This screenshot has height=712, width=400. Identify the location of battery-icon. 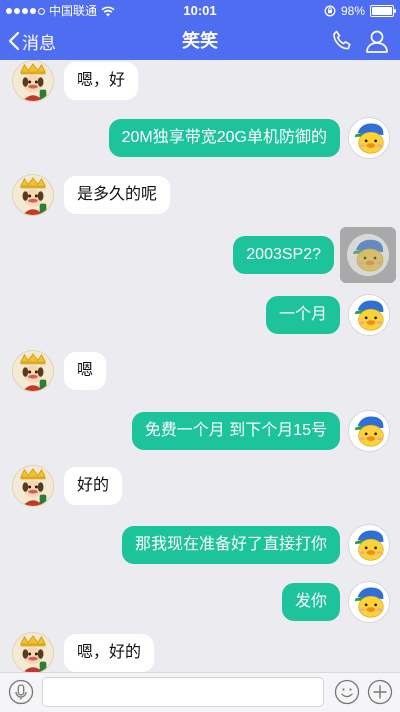
(383, 11).